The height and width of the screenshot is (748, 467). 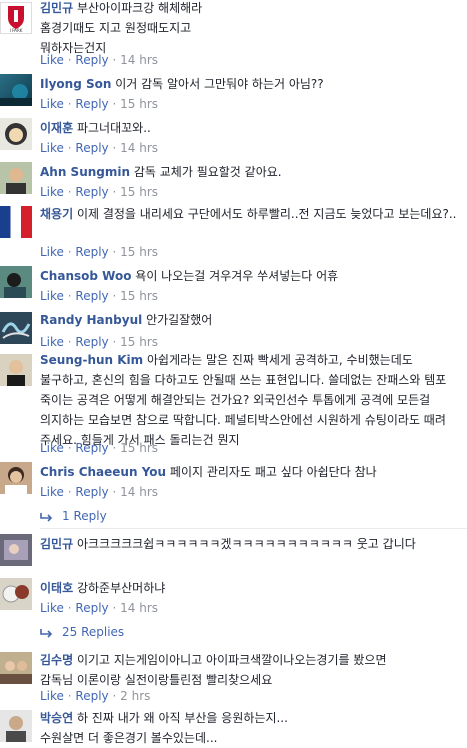 I want to click on view-replies-link: 25 Replies, so click(x=82, y=632).